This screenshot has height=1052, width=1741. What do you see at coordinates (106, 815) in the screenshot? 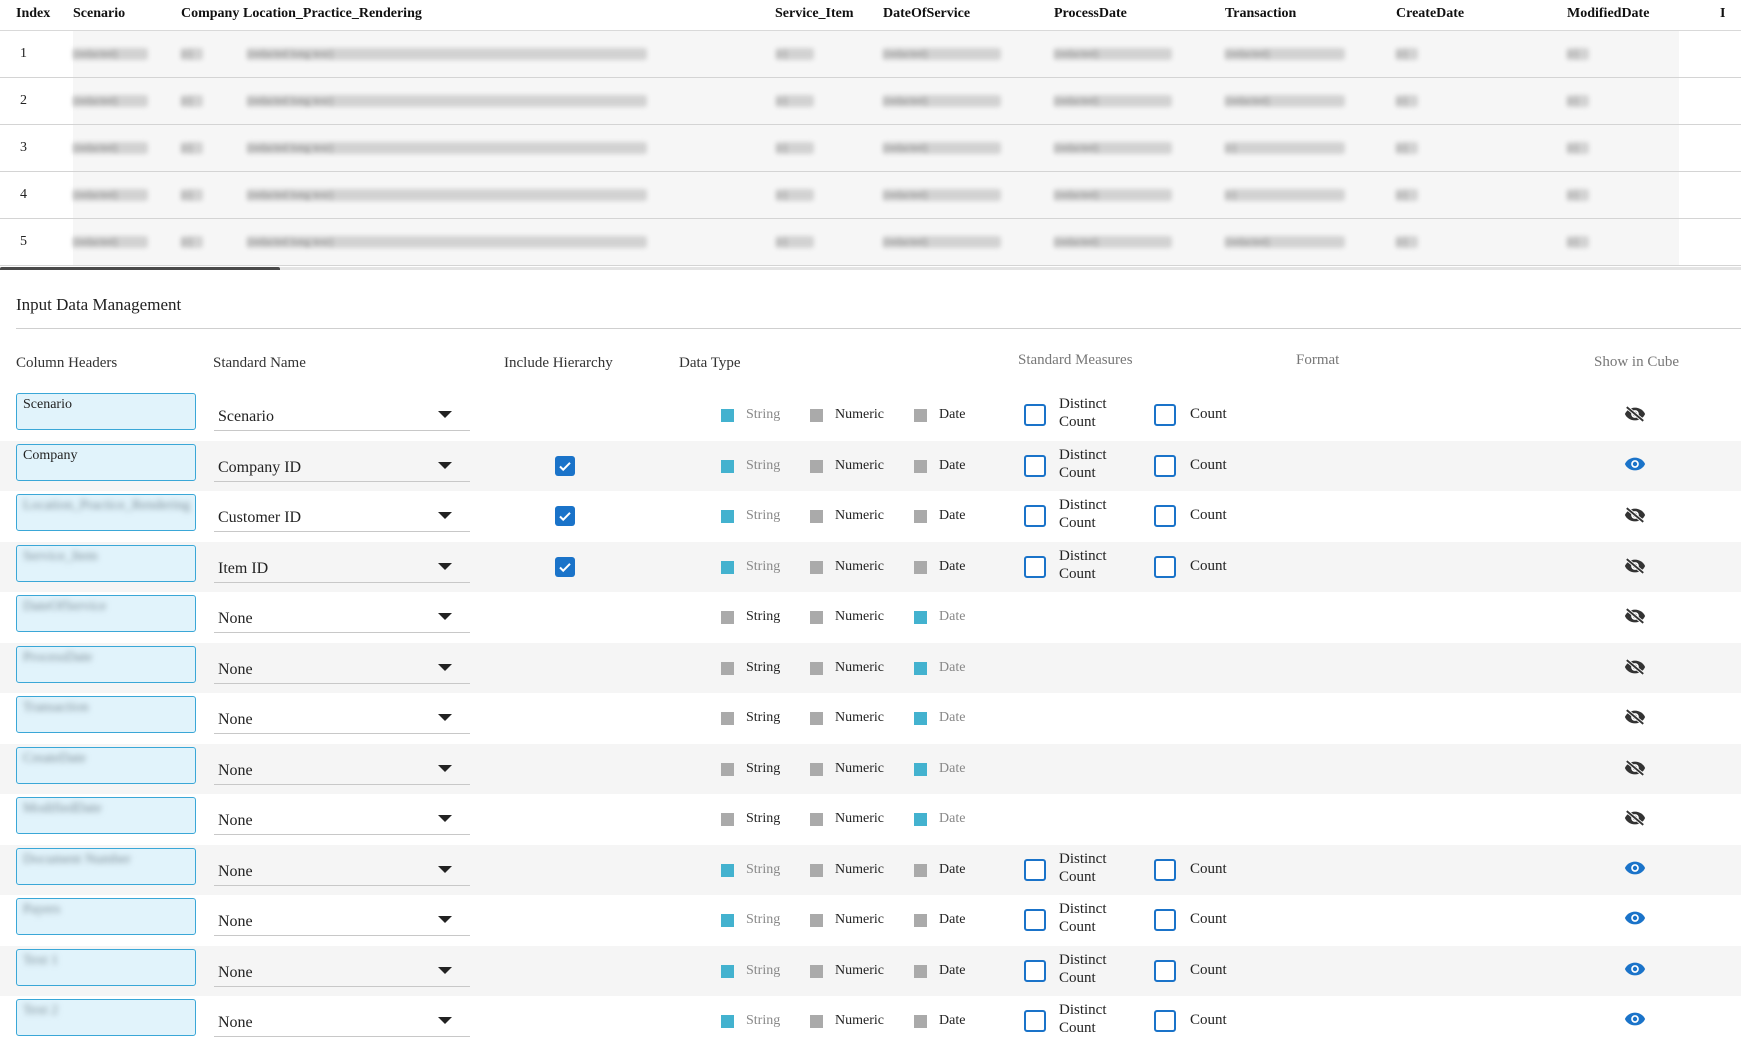
I see `column-header-field: ModifiedDate` at bounding box center [106, 815].